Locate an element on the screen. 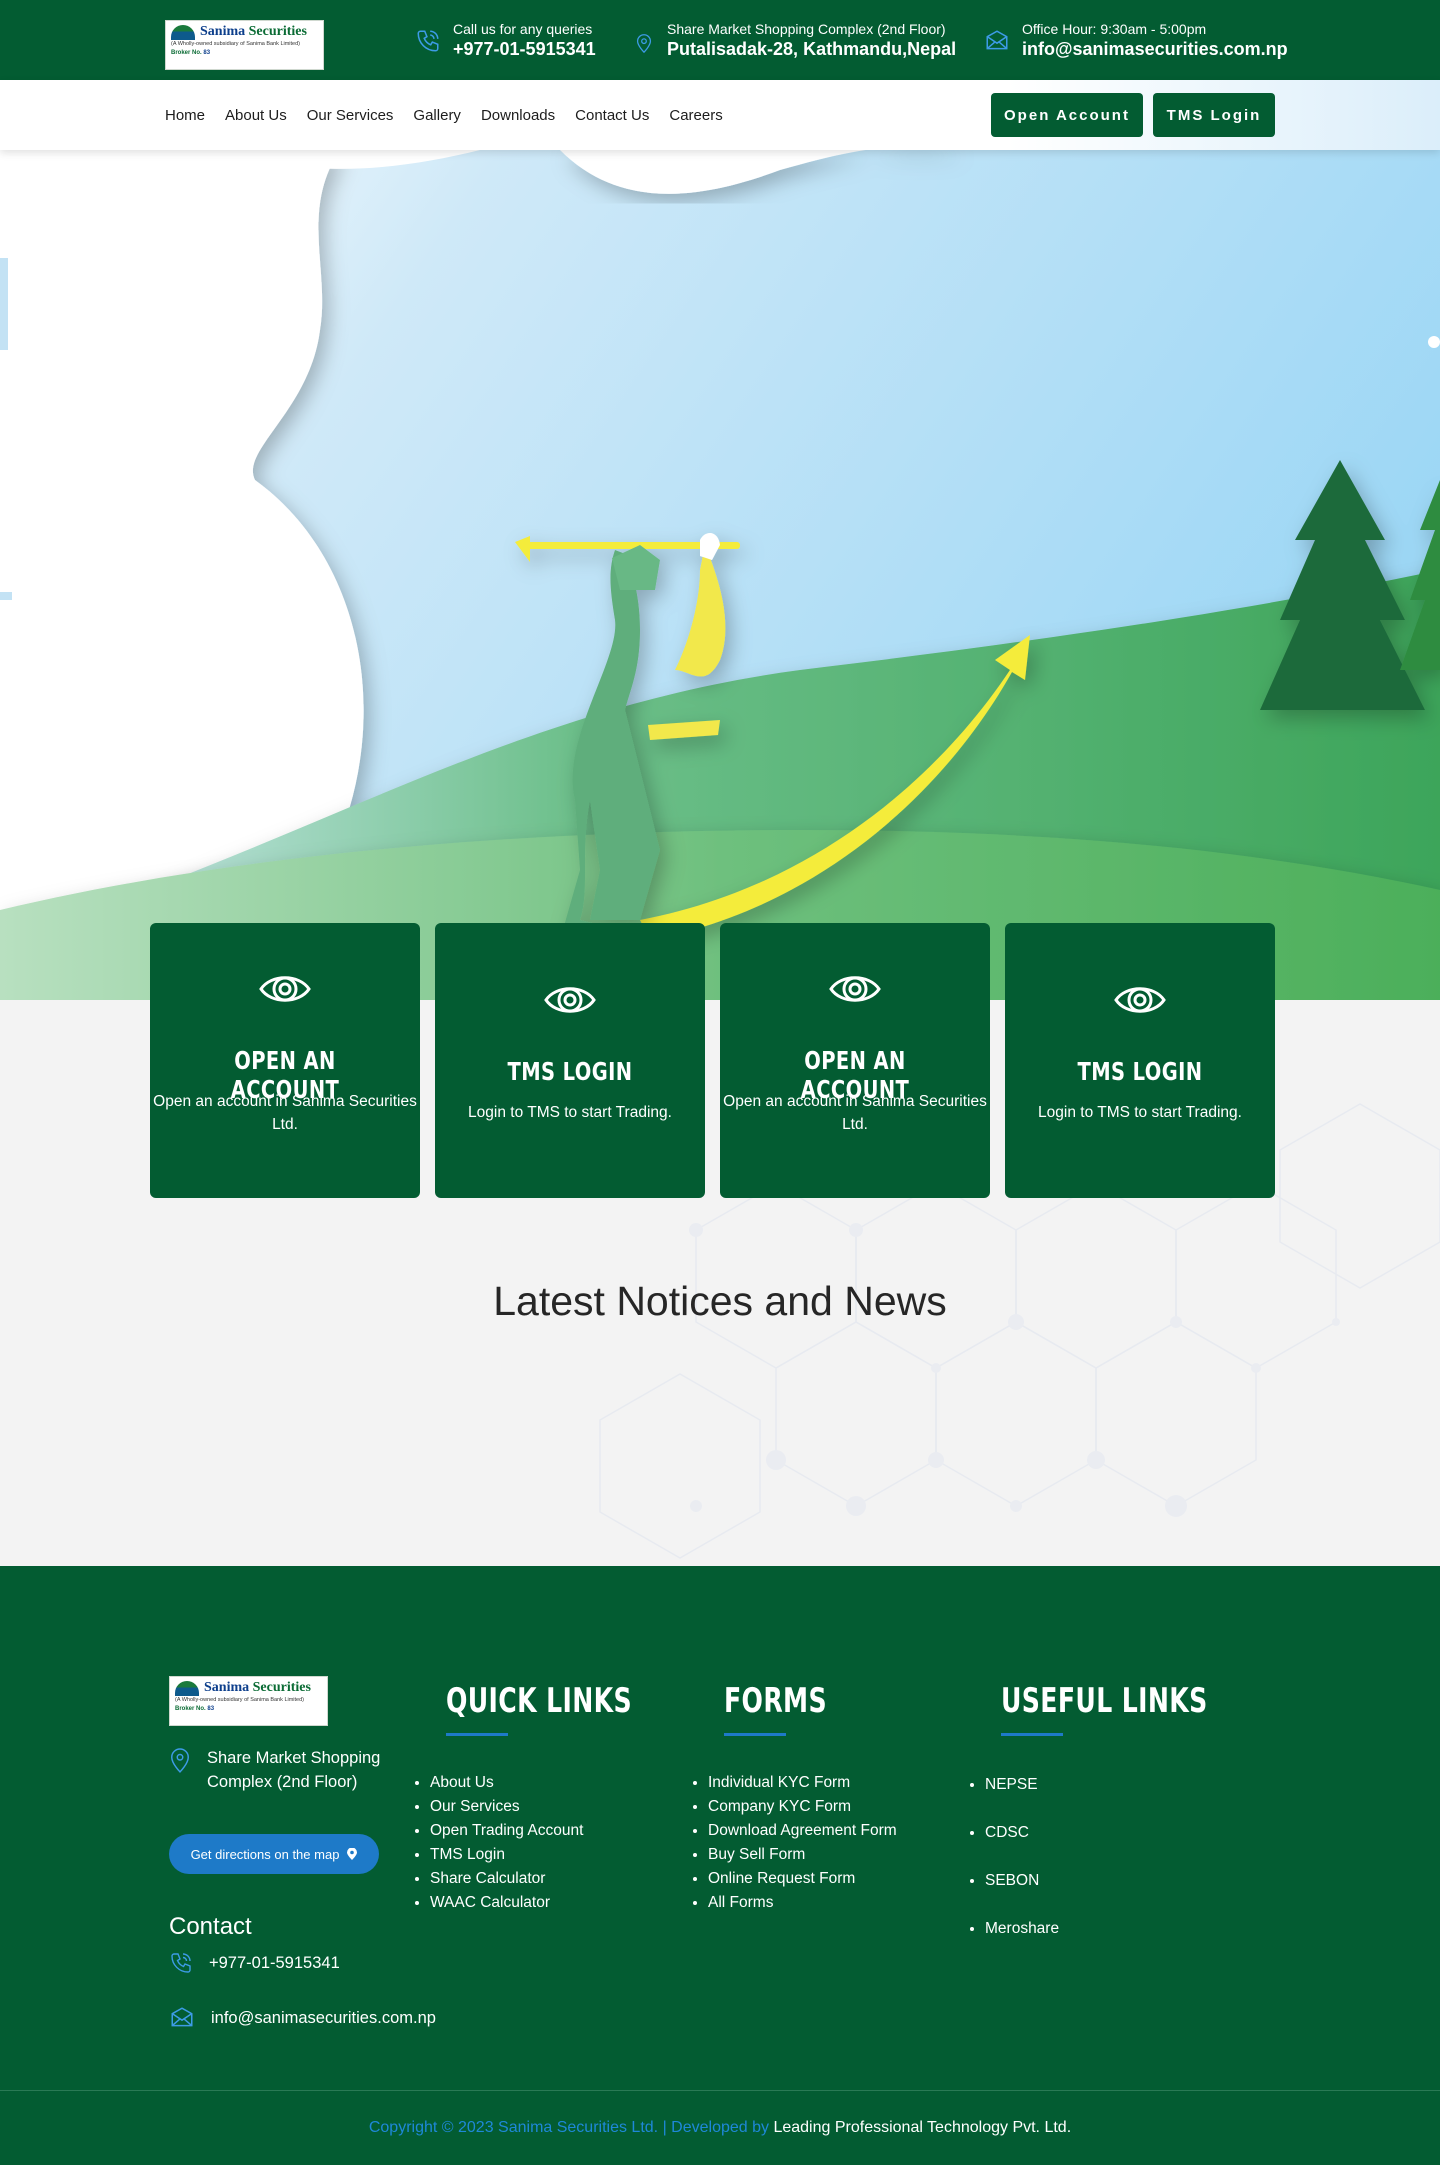 The image size is (1440, 2165). footer-phone-text: +977-01-5915341 is located at coordinates (274, 1962).